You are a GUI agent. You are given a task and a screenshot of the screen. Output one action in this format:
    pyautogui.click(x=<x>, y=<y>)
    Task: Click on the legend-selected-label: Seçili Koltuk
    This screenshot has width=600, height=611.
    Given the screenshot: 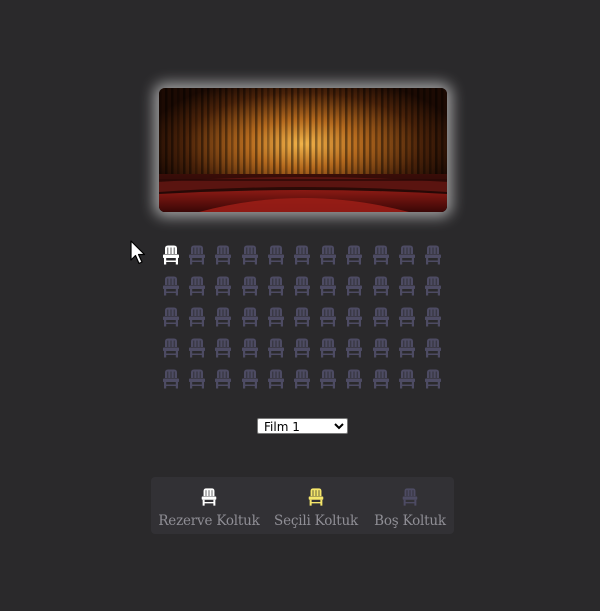 What is the action you would take?
    pyautogui.click(x=316, y=521)
    